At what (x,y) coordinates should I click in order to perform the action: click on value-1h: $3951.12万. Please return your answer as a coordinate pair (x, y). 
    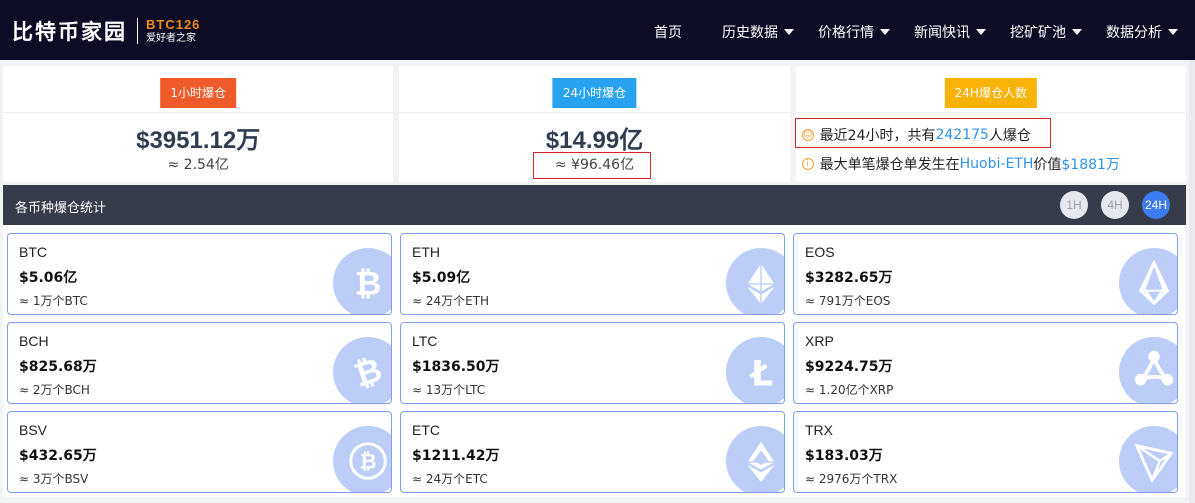
    Looking at the image, I should click on (198, 140).